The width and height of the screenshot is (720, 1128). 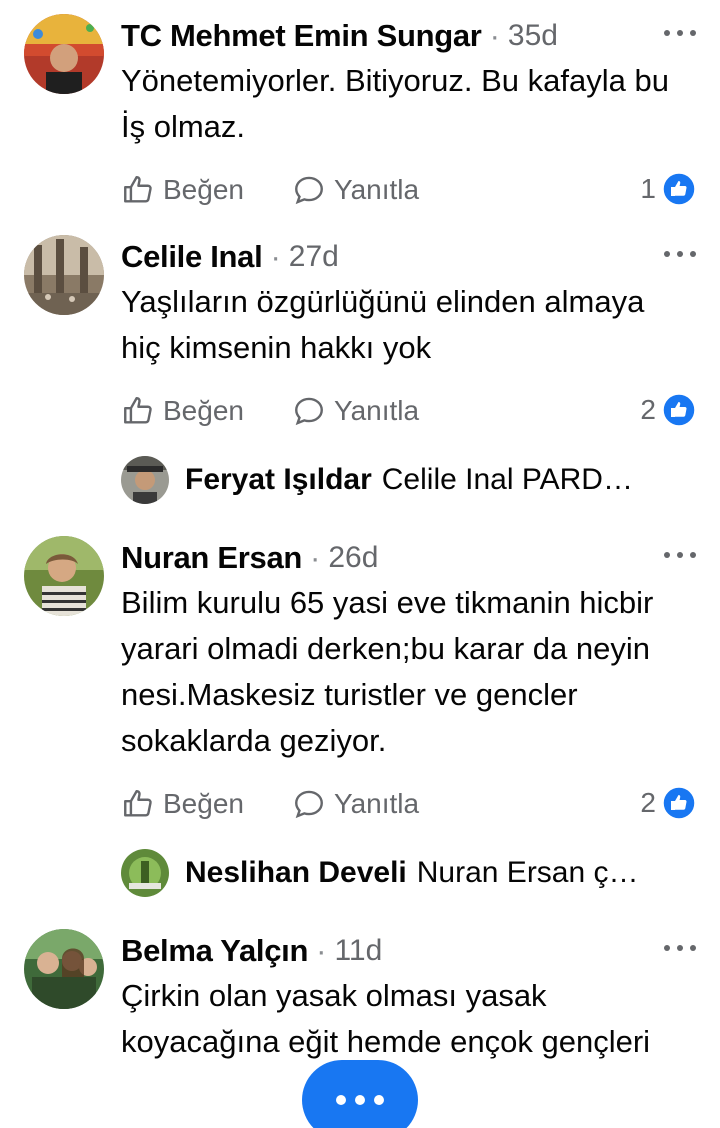 I want to click on timestamp: 11d, so click(x=358, y=951).